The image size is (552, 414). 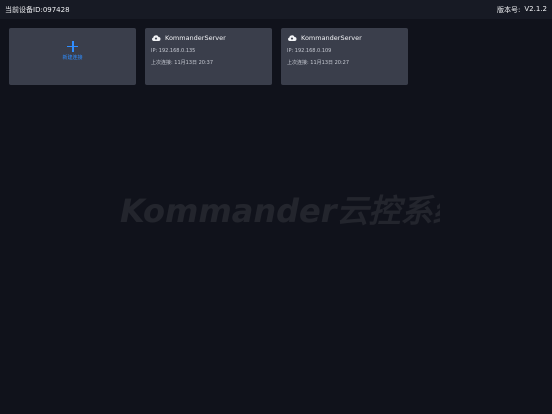 What do you see at coordinates (330, 63) in the screenshot?
I see `last-connected-value: 11月13日 20:27` at bounding box center [330, 63].